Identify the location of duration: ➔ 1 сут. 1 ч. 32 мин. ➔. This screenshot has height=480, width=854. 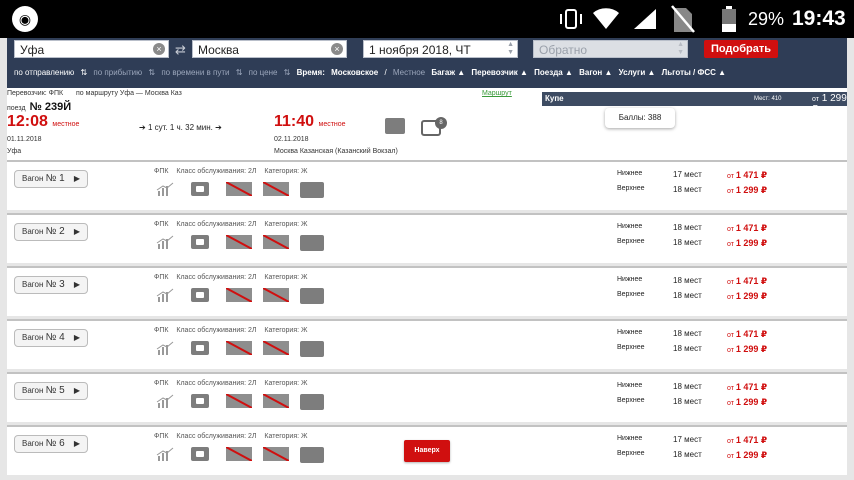
(180, 127).